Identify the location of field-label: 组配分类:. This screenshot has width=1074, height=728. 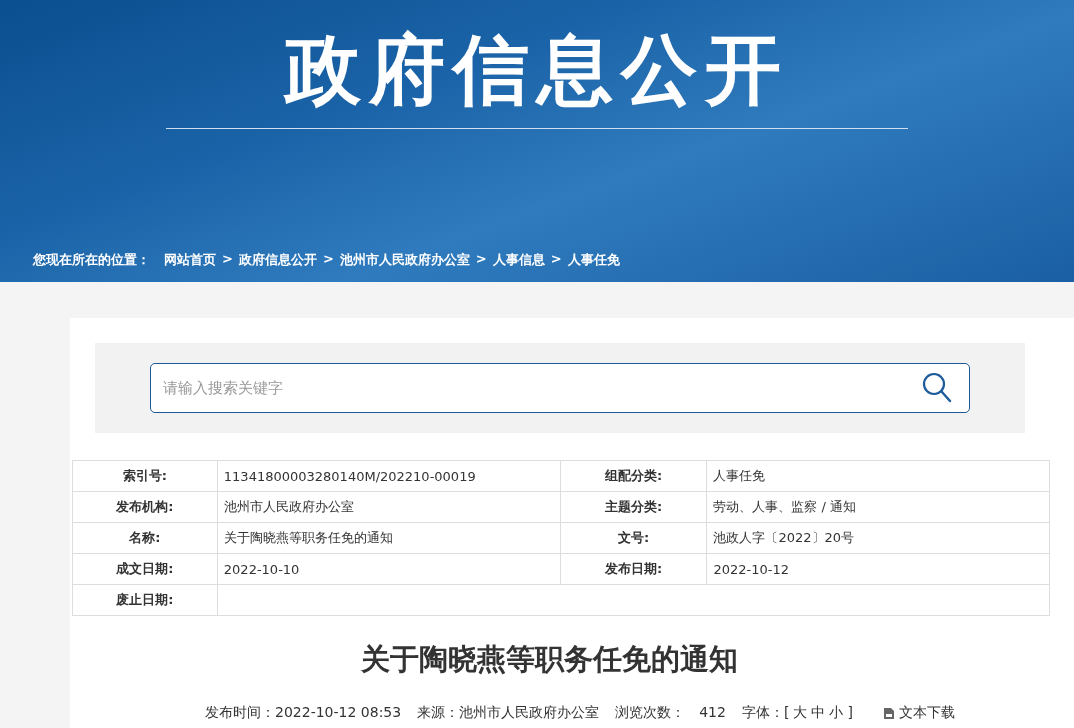
(633, 476).